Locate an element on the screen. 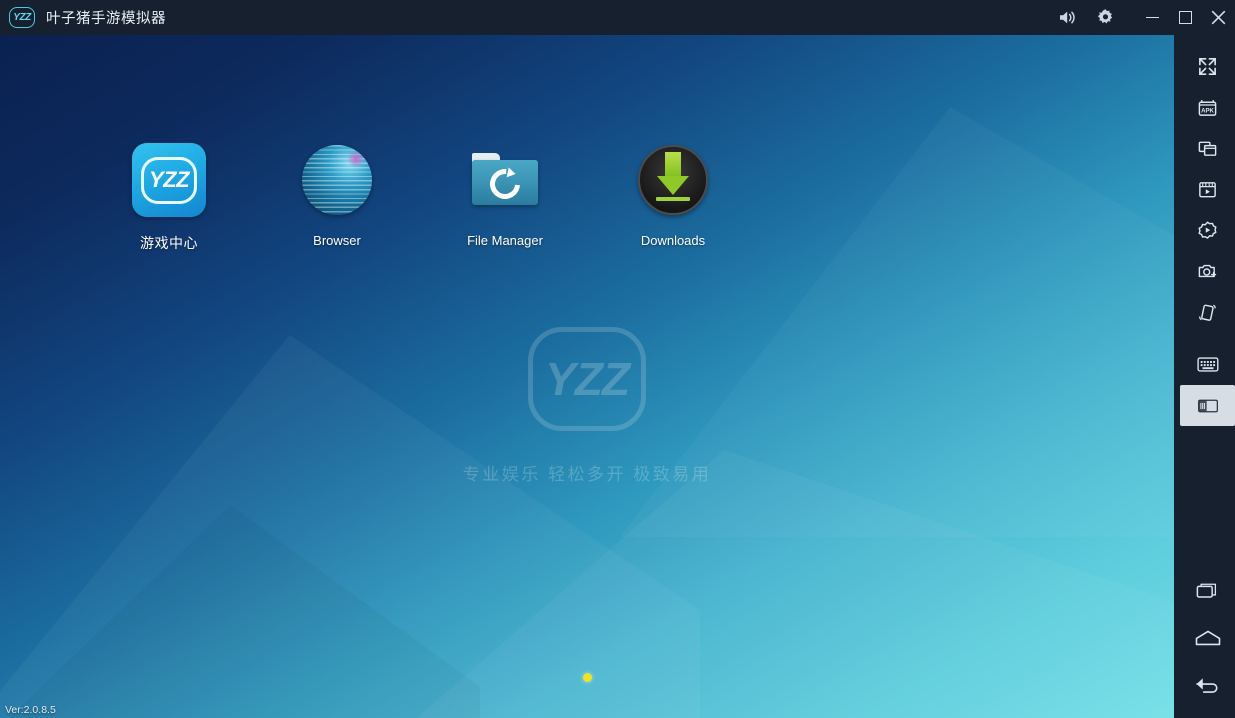 The width and height of the screenshot is (1235, 718). app-icon-grid: YZZ 游戏中心 Browser File Manager Downloads is located at coordinates (421, 198).